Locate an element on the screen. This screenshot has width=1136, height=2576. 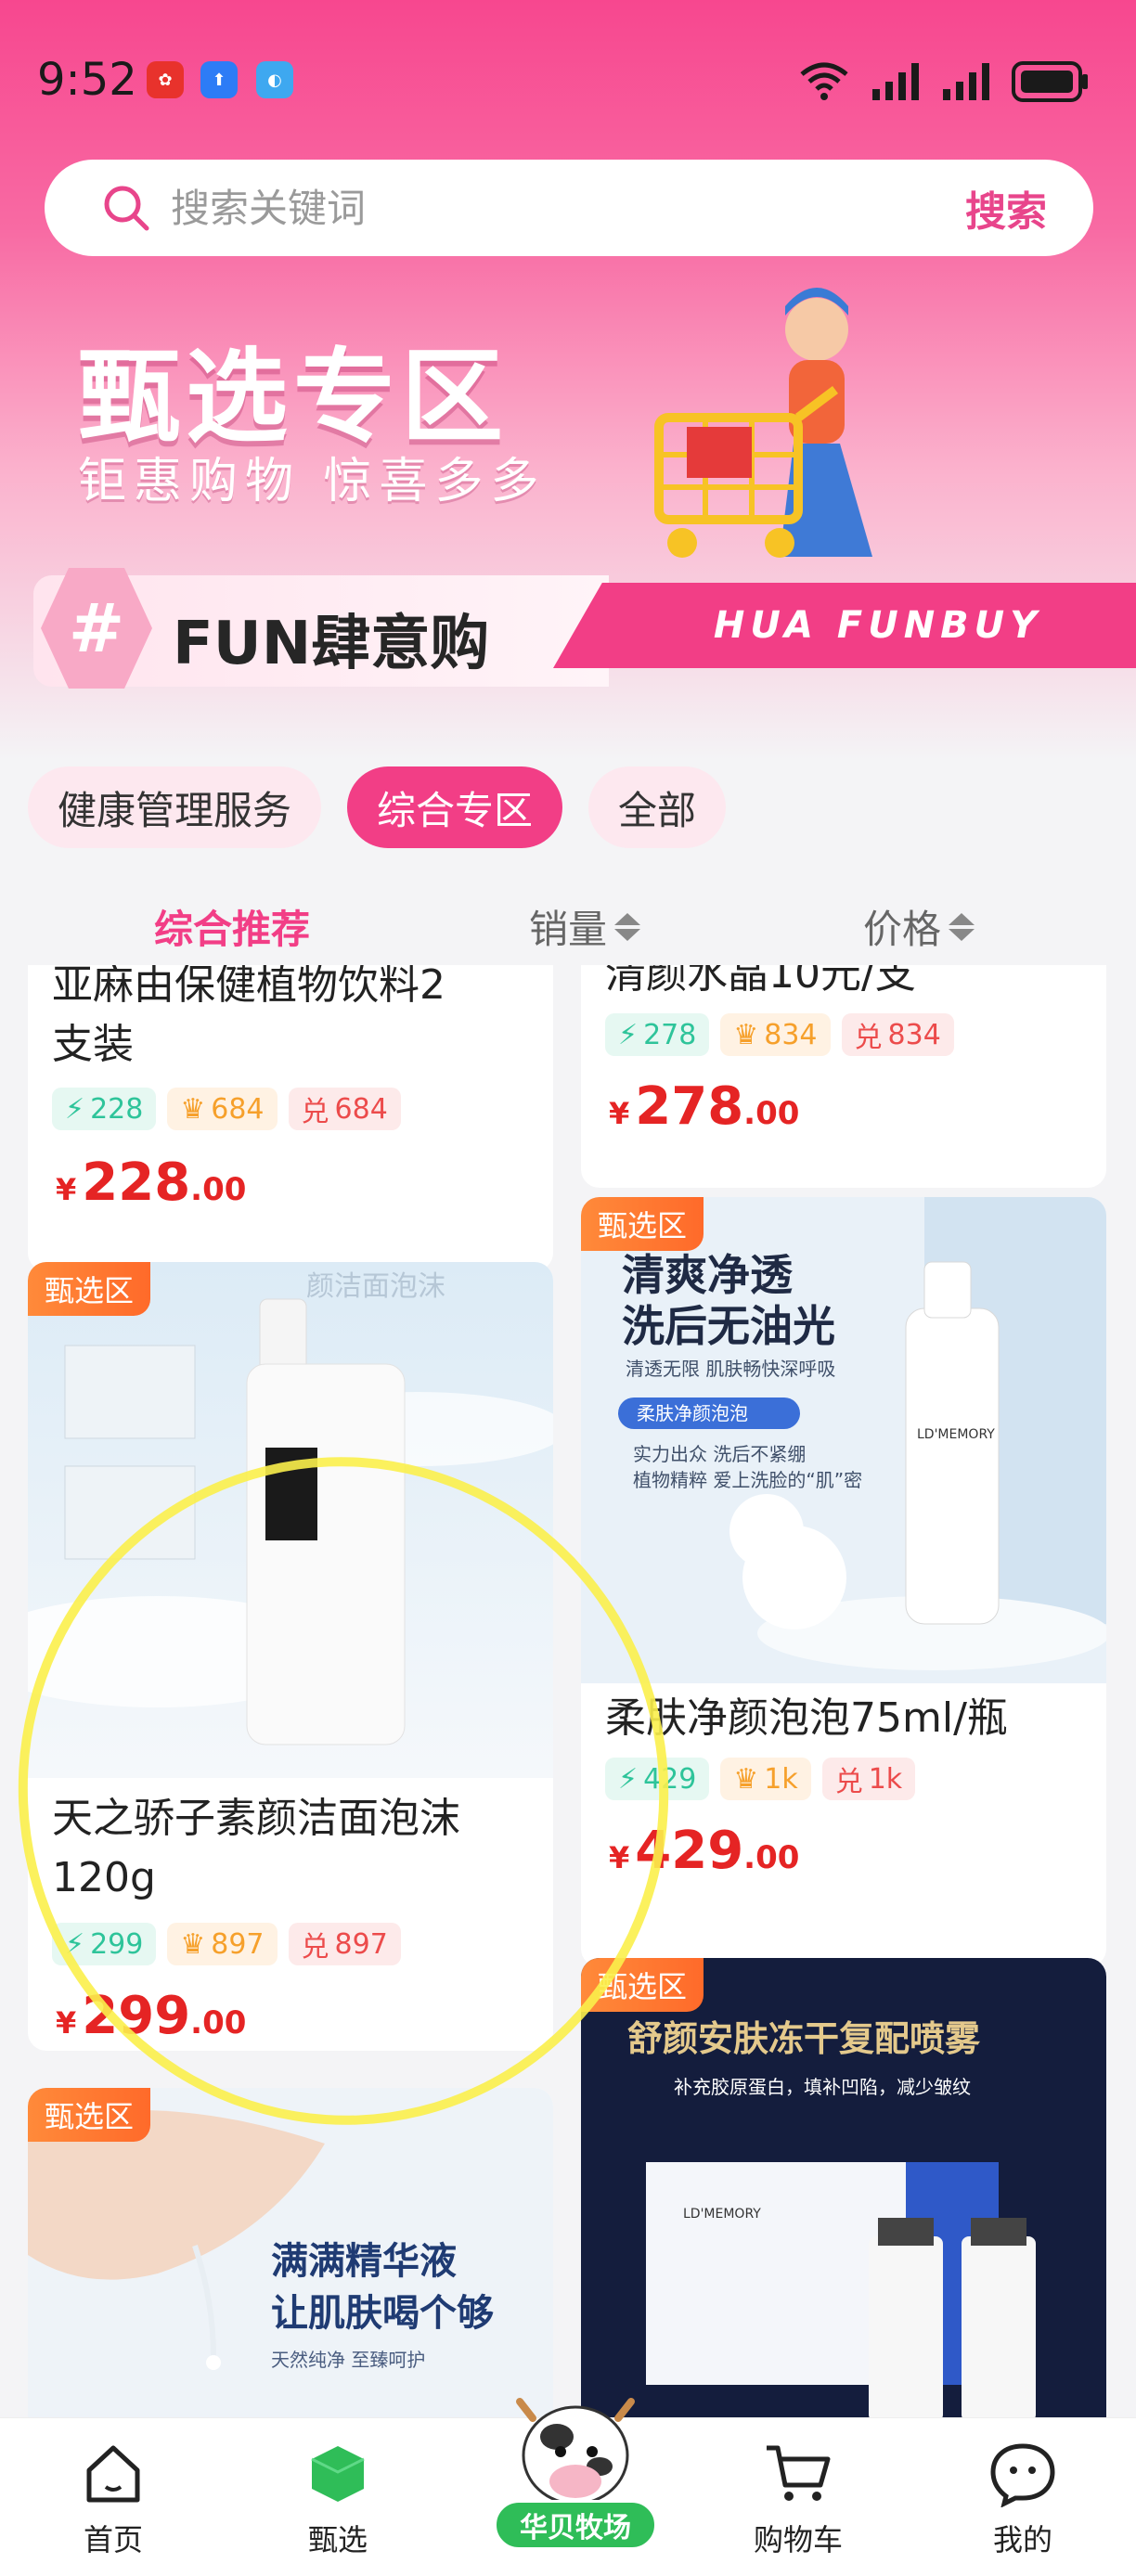
product-price: ¥429.00 is located at coordinates (704, 1851).